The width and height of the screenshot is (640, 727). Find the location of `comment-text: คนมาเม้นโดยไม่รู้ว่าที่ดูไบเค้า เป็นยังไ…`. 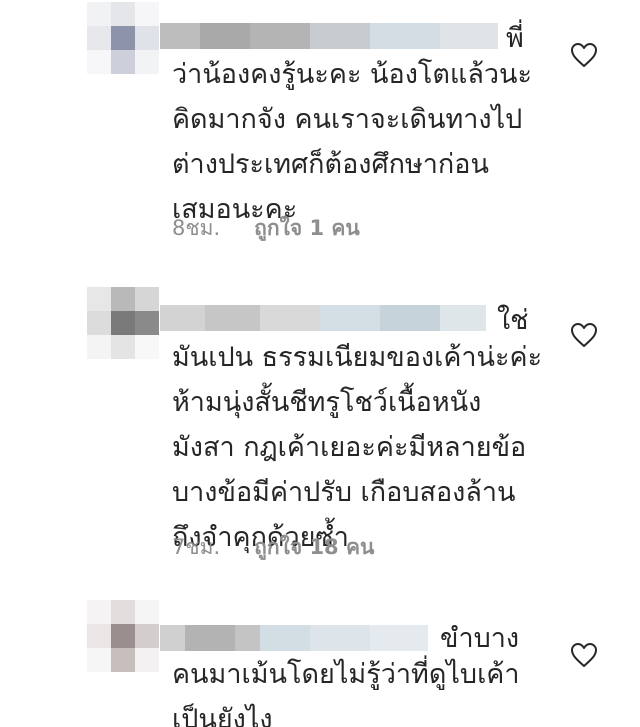

comment-text: คนมาเม้นโดยไม่รู้ว่าที่ดูไบเค้า เป็นยังไ… is located at coordinates (346, 689).